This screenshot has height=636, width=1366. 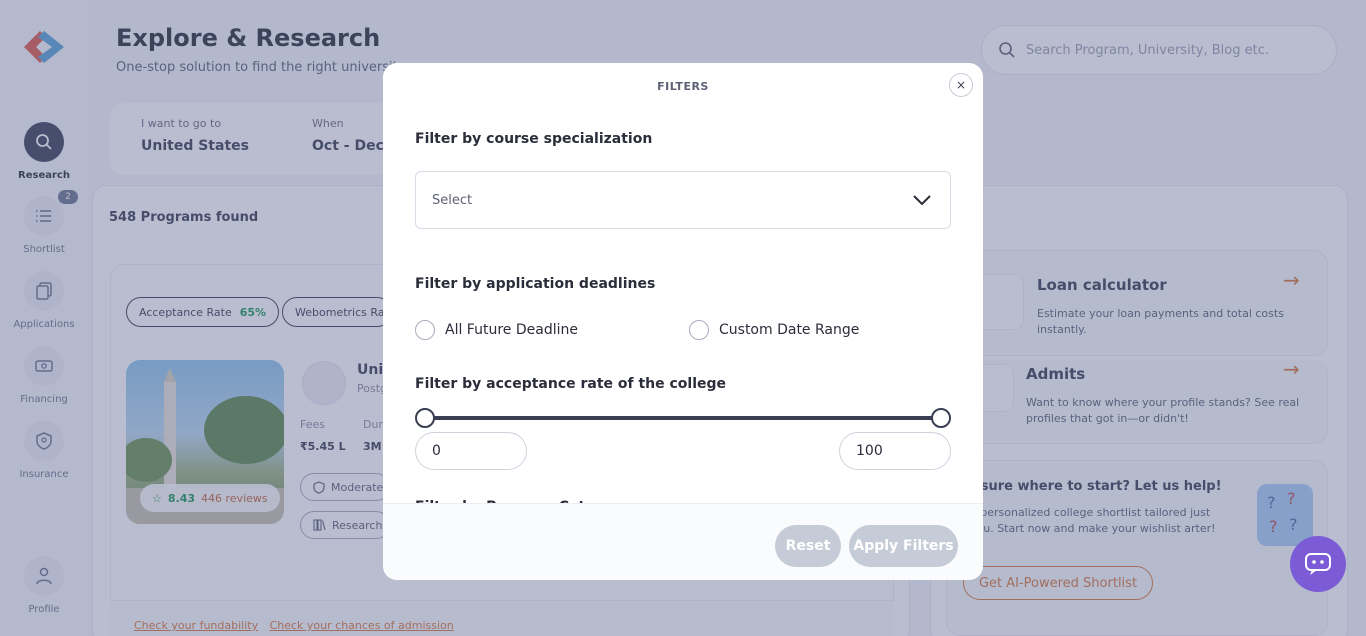 I want to click on acceptance-min-handle, so click(x=425, y=418).